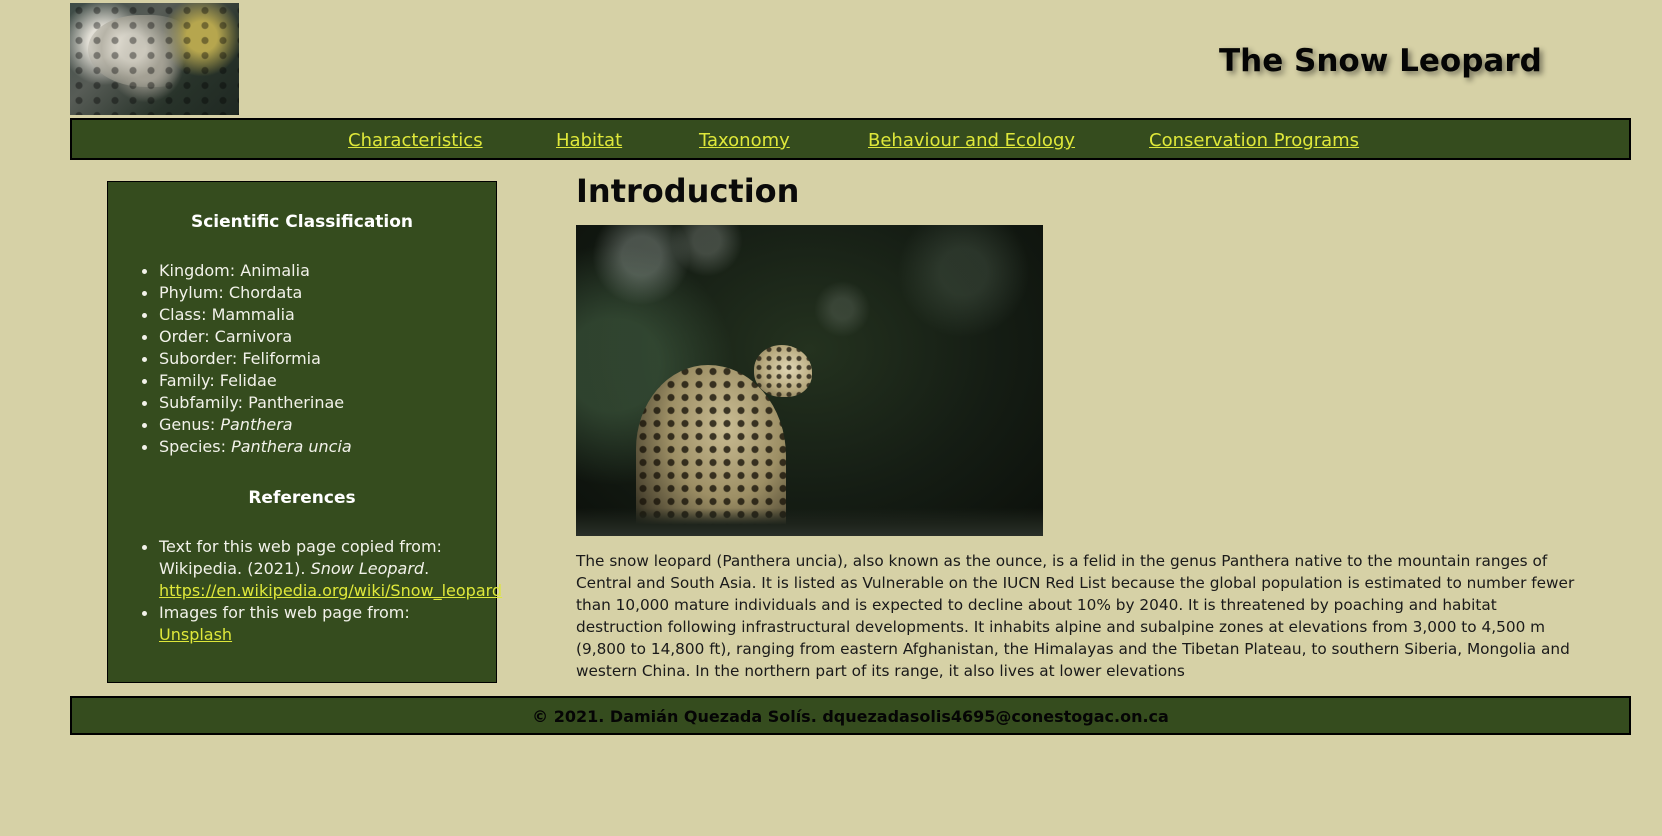  Describe the element at coordinates (310, 293) in the screenshot. I see `classification-item-phylum: Phylum: Chordata` at that location.